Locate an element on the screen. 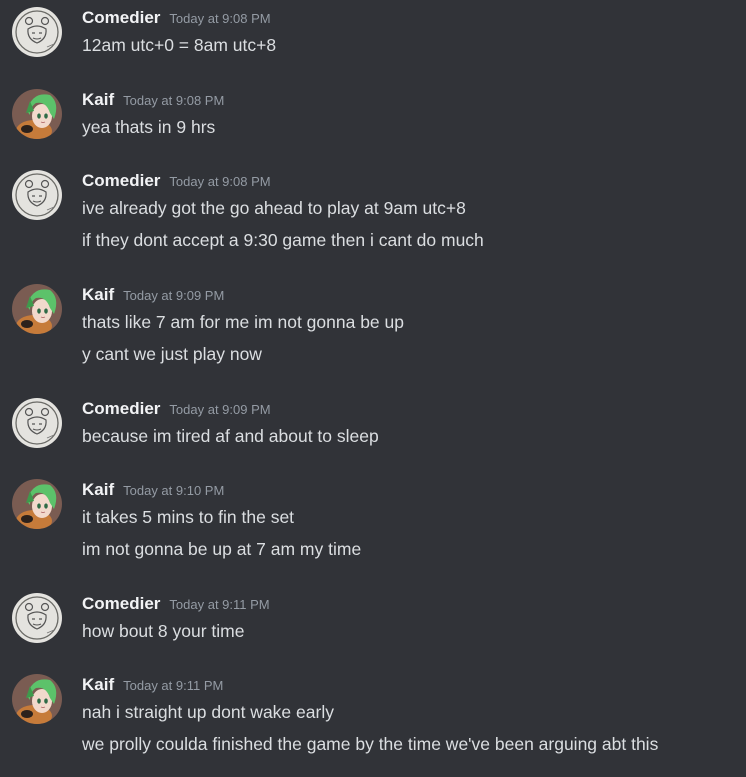 This screenshot has width=746, height=777. timestamp: Today at 9:10 PM is located at coordinates (173, 490).